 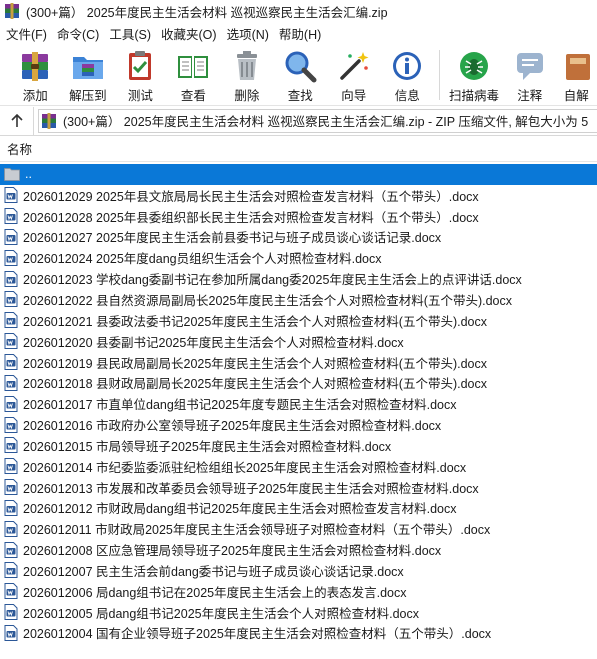 I want to click on menu-options: 选项(N), so click(x=249, y=33).